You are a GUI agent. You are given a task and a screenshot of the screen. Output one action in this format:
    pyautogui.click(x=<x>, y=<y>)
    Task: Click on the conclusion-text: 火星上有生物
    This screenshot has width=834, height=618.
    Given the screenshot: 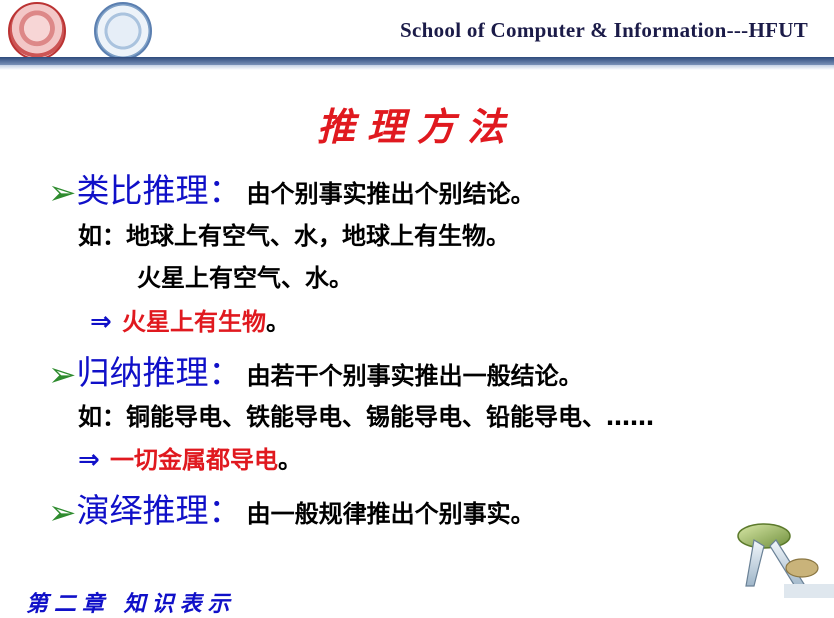 What is the action you would take?
    pyautogui.click(x=193, y=322)
    